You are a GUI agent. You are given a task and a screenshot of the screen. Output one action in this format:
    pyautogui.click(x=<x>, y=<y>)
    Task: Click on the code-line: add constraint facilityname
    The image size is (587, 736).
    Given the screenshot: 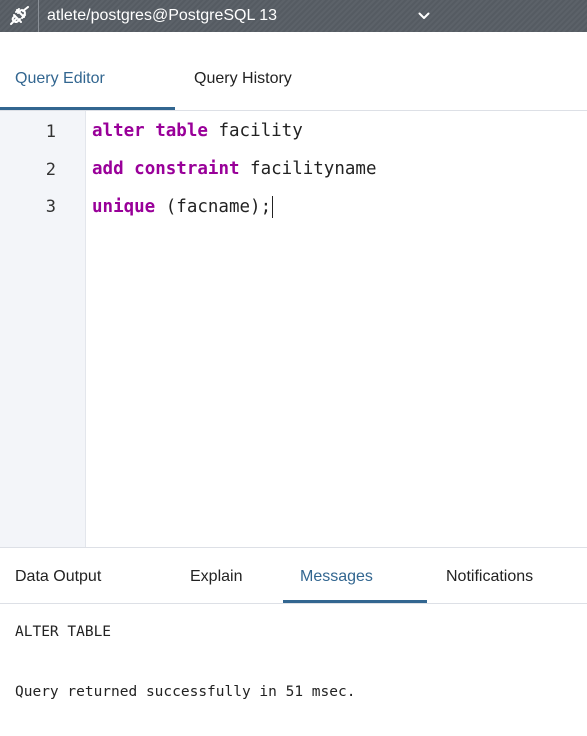 What is the action you would take?
    pyautogui.click(x=234, y=169)
    